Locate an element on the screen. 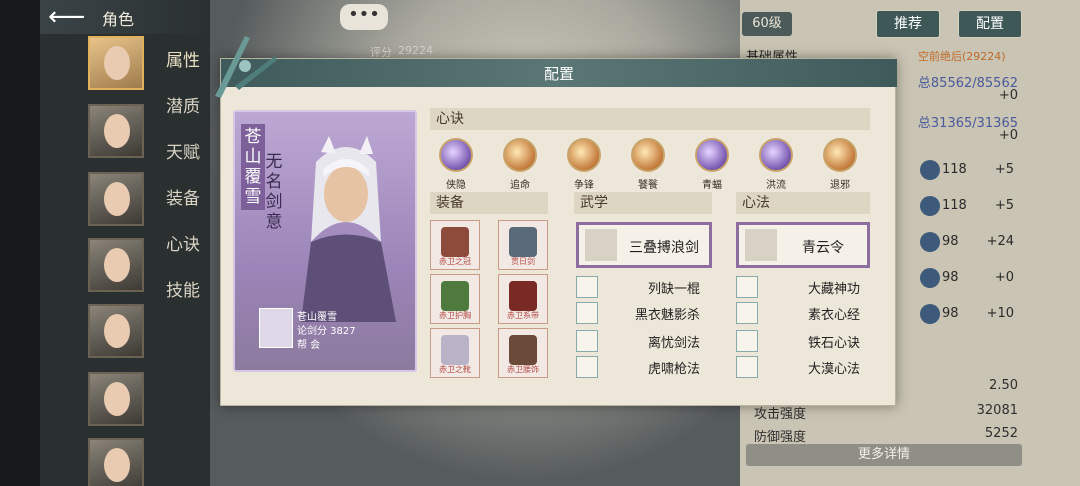 The image size is (1080, 486). nav-skills: 技能 is located at coordinates (183, 288).